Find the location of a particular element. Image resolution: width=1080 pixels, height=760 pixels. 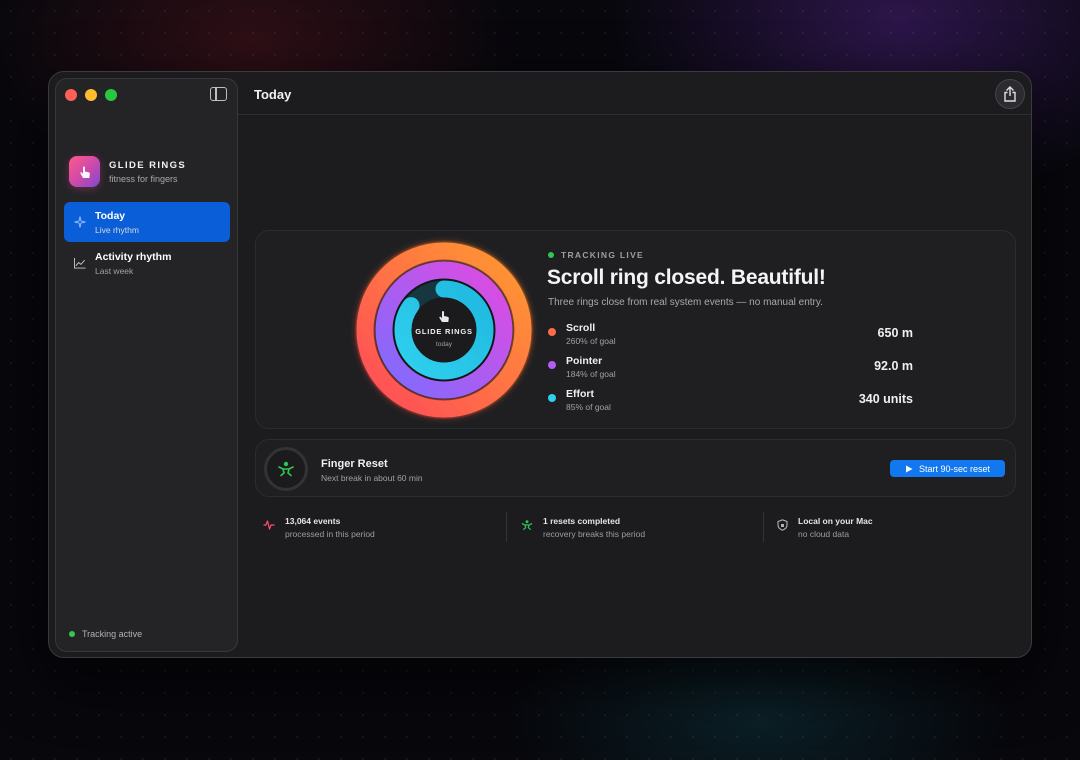

sidebar-item-label: Activity rhythm is located at coordinates (133, 256).